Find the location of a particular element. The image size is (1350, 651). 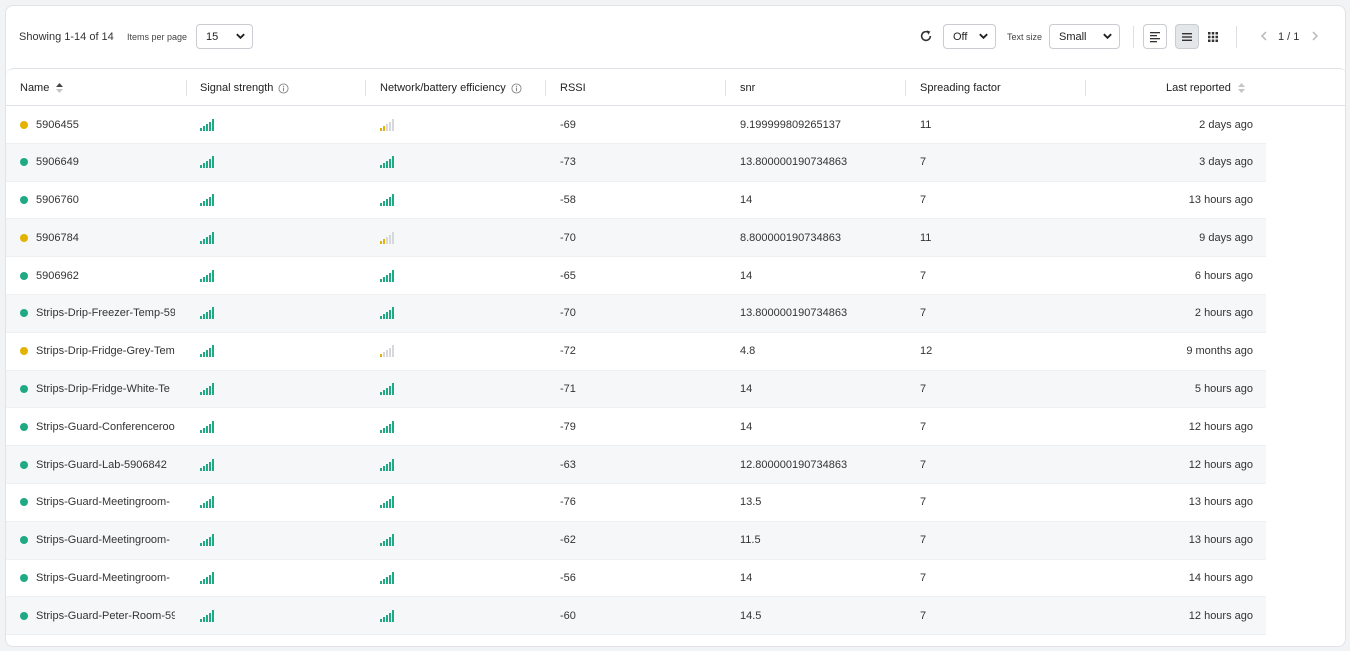

last-reported-value: 14 hours ago is located at coordinates (1220, 578).